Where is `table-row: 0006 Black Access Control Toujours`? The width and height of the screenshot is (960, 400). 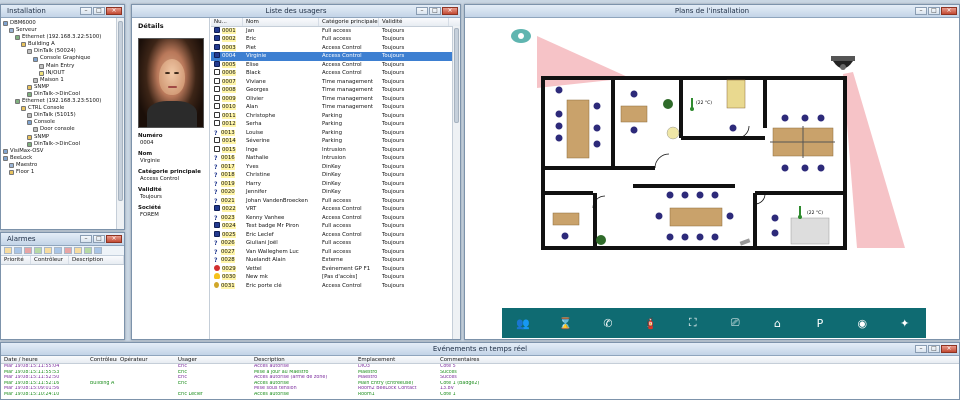 table-row: 0006 Black Access Control Toujours is located at coordinates (335, 73).